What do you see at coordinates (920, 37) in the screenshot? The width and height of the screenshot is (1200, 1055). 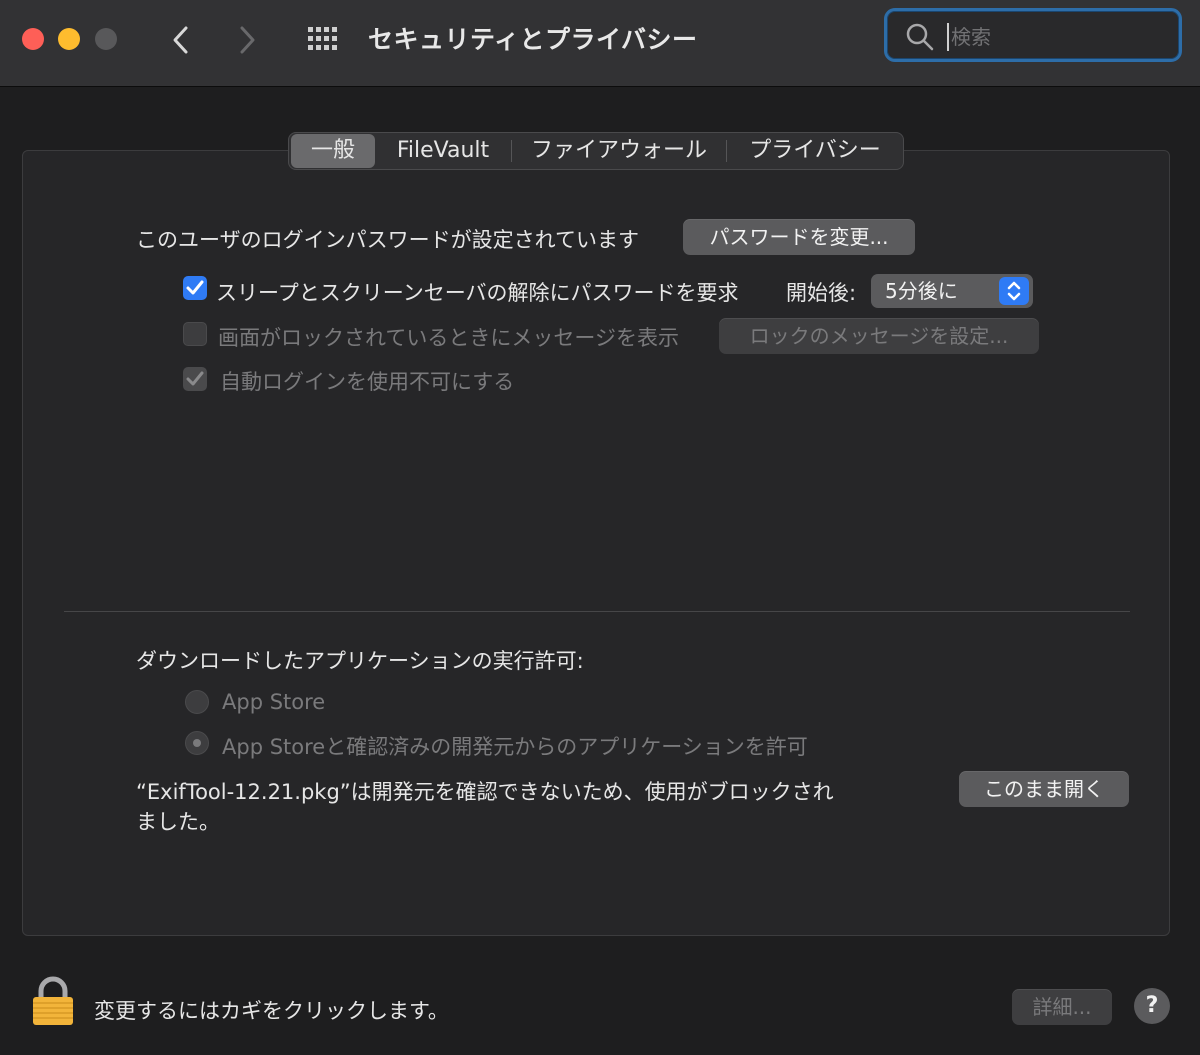 I see `search-icon` at bounding box center [920, 37].